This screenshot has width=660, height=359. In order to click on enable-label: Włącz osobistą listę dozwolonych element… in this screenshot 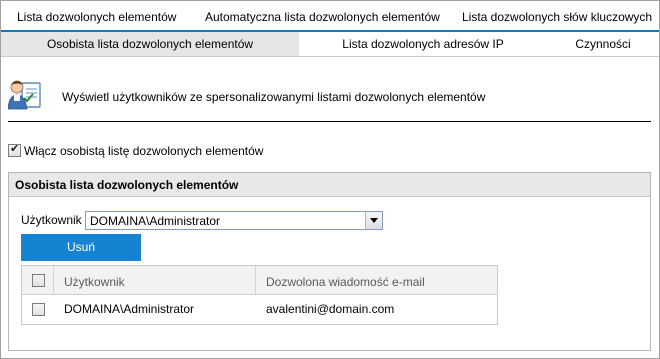, I will do `click(143, 151)`.